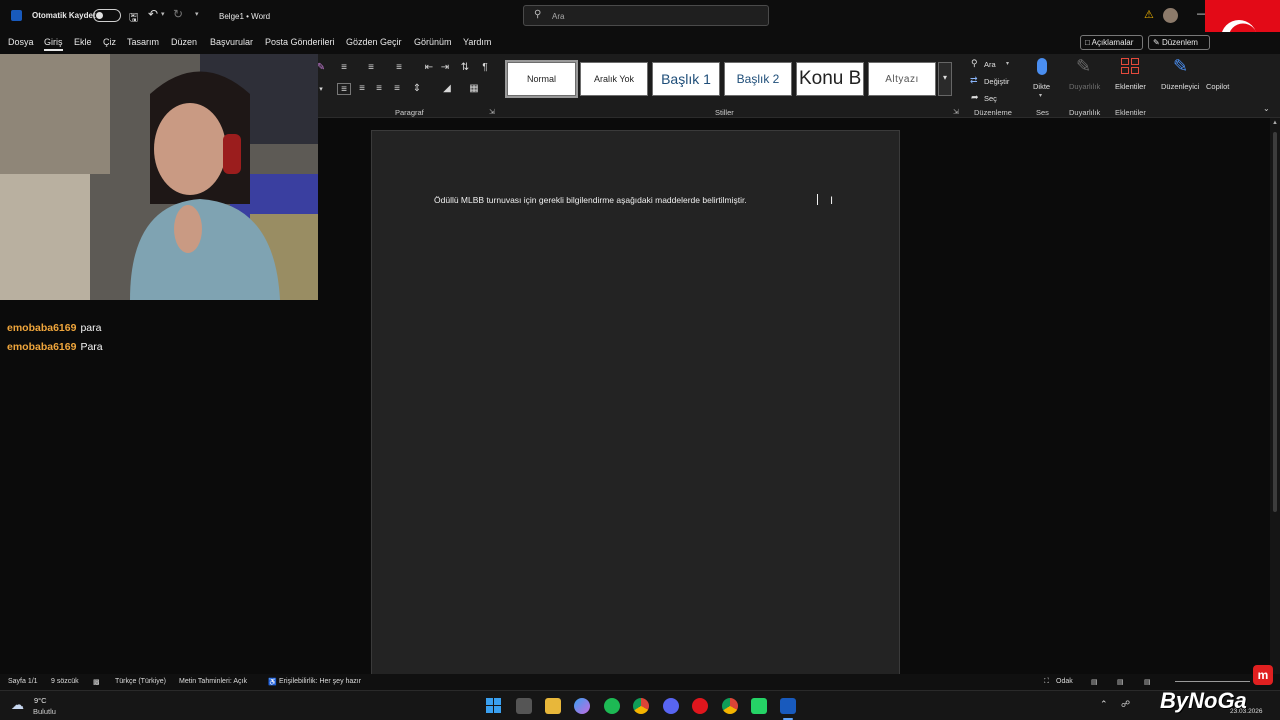 Image resolution: width=1280 pixels, height=720 pixels. What do you see at coordinates (96, 682) in the screenshot?
I see `proofing-icon: ▩` at bounding box center [96, 682].